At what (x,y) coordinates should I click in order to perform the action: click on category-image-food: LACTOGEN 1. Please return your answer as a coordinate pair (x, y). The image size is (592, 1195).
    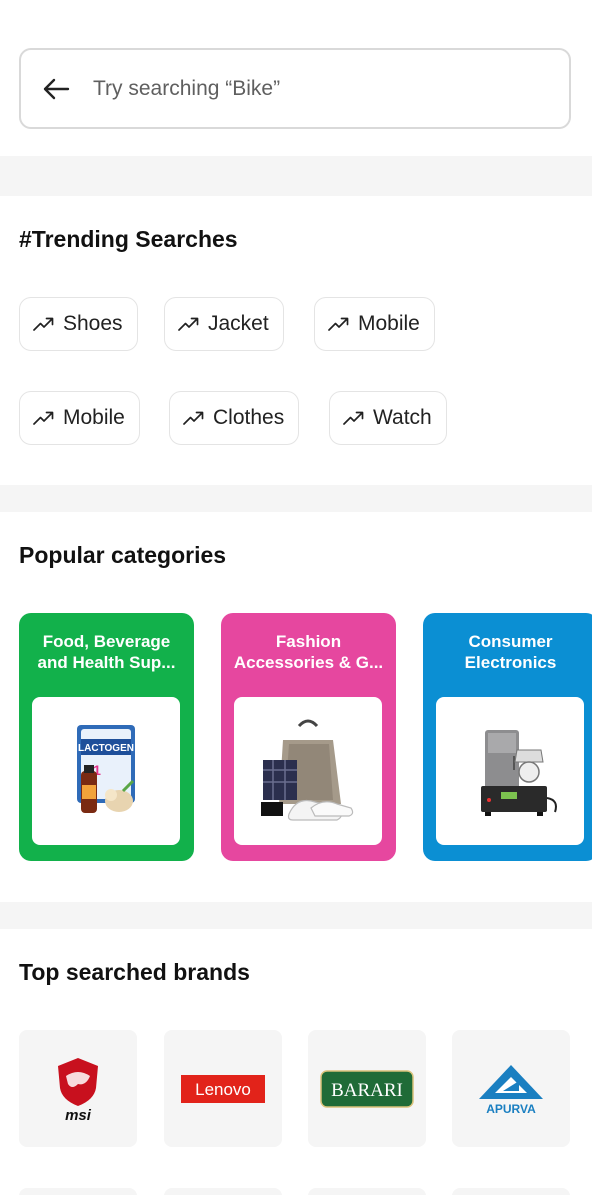
    Looking at the image, I should click on (106, 771).